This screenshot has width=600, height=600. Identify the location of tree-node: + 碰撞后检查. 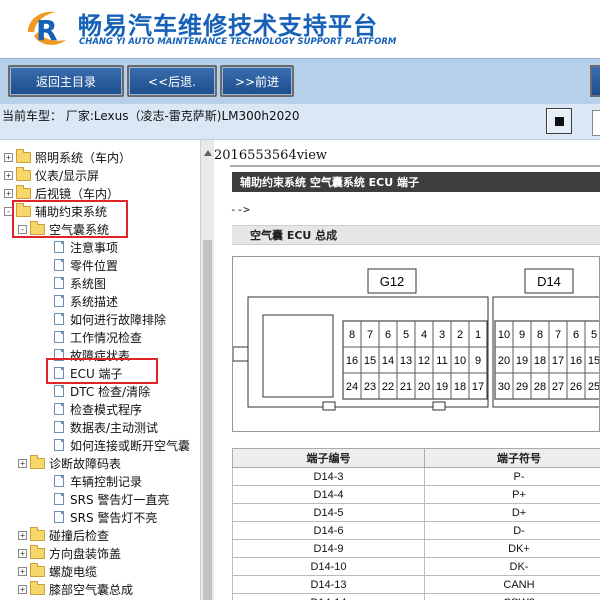
(63, 535).